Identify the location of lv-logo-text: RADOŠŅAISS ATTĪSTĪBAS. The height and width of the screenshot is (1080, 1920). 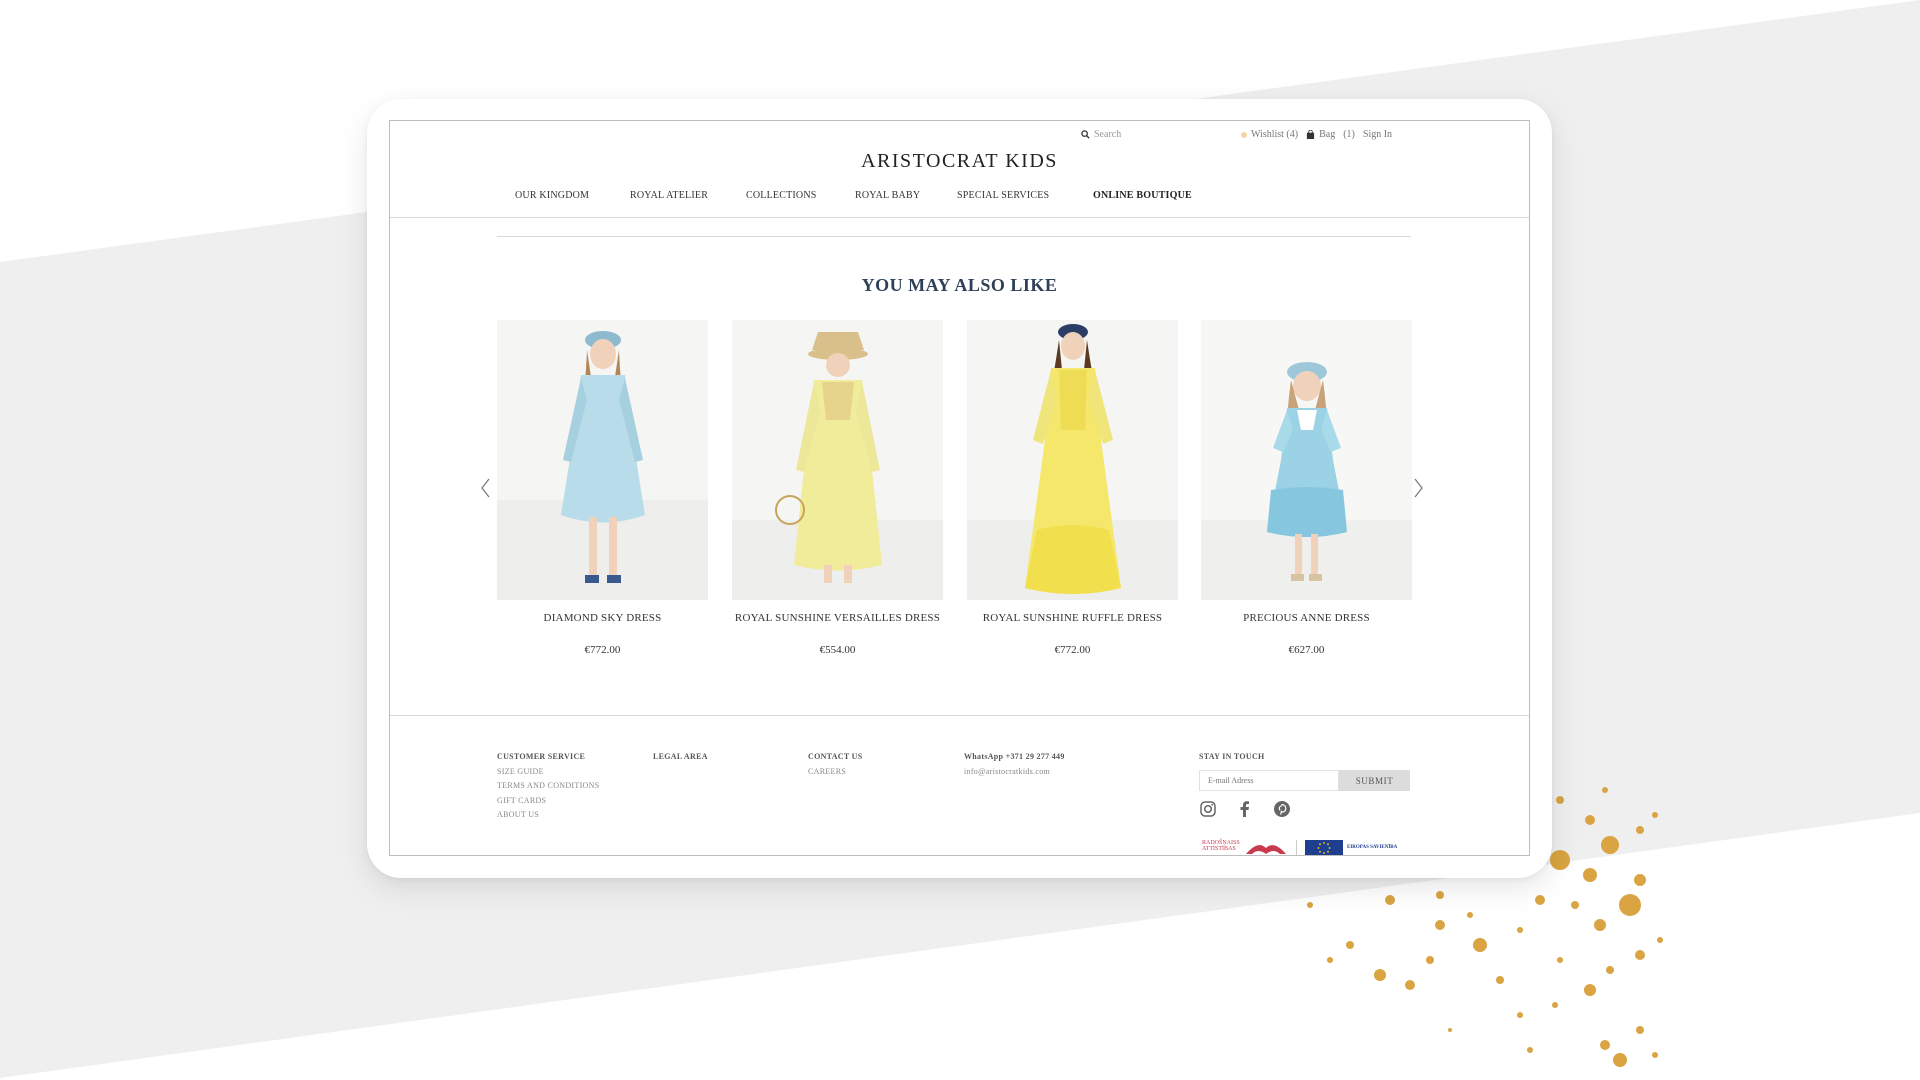
(1221, 846).